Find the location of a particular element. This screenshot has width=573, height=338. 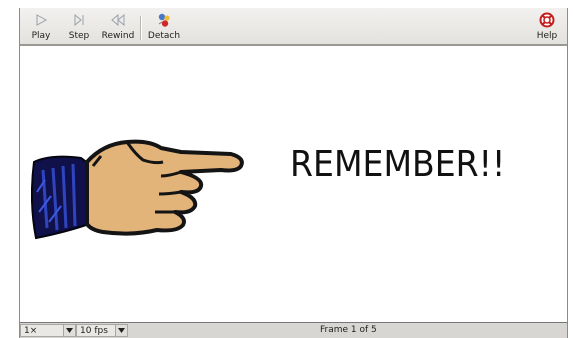

fps-value: 10 fps is located at coordinates (94, 330).